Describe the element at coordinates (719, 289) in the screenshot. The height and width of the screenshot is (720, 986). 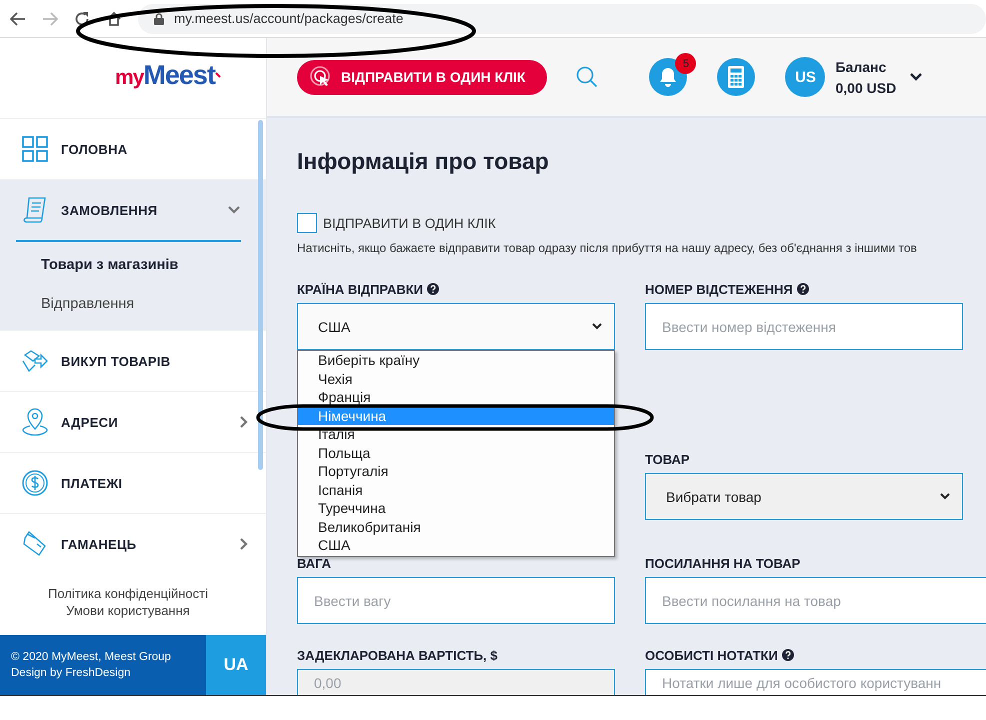
I see `field-label: НОМЕР ВІДСТЕЖЕННЯ` at that location.